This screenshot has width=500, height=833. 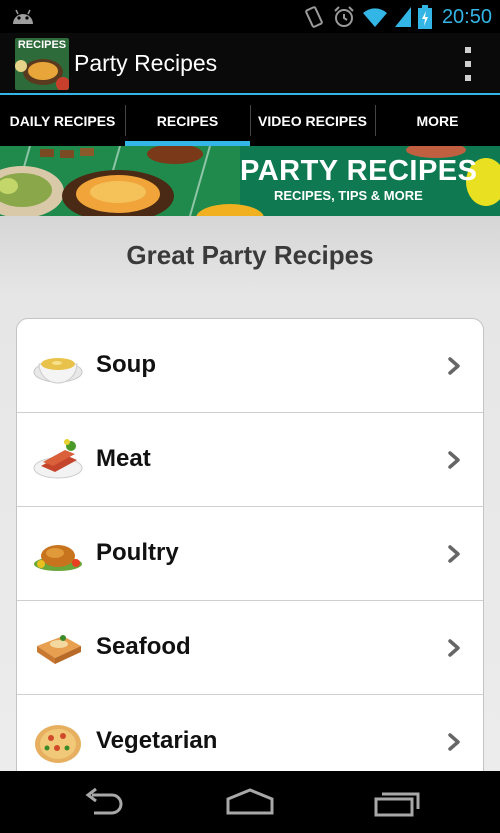 I want to click on list-item-label: Meat, so click(x=123, y=458).